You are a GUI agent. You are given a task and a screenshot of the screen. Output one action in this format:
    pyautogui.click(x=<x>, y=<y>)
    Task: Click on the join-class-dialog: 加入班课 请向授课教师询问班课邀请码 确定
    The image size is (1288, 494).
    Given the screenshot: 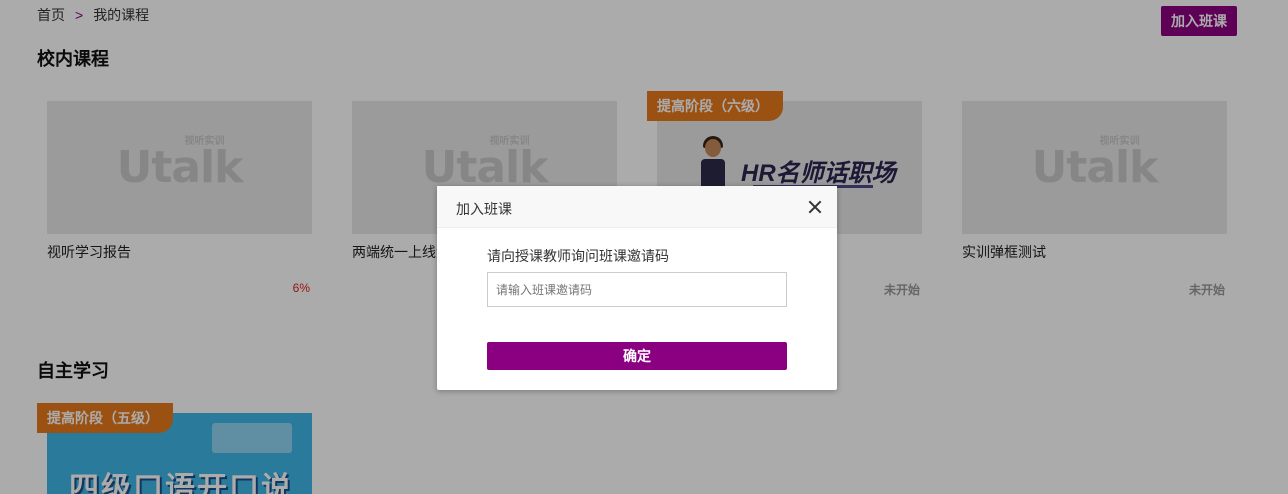 What is the action you would take?
    pyautogui.click(x=637, y=288)
    